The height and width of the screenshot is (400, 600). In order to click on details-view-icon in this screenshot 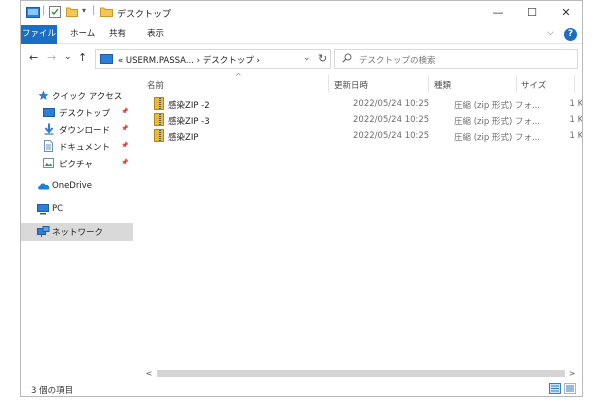, I will do `click(555, 388)`.